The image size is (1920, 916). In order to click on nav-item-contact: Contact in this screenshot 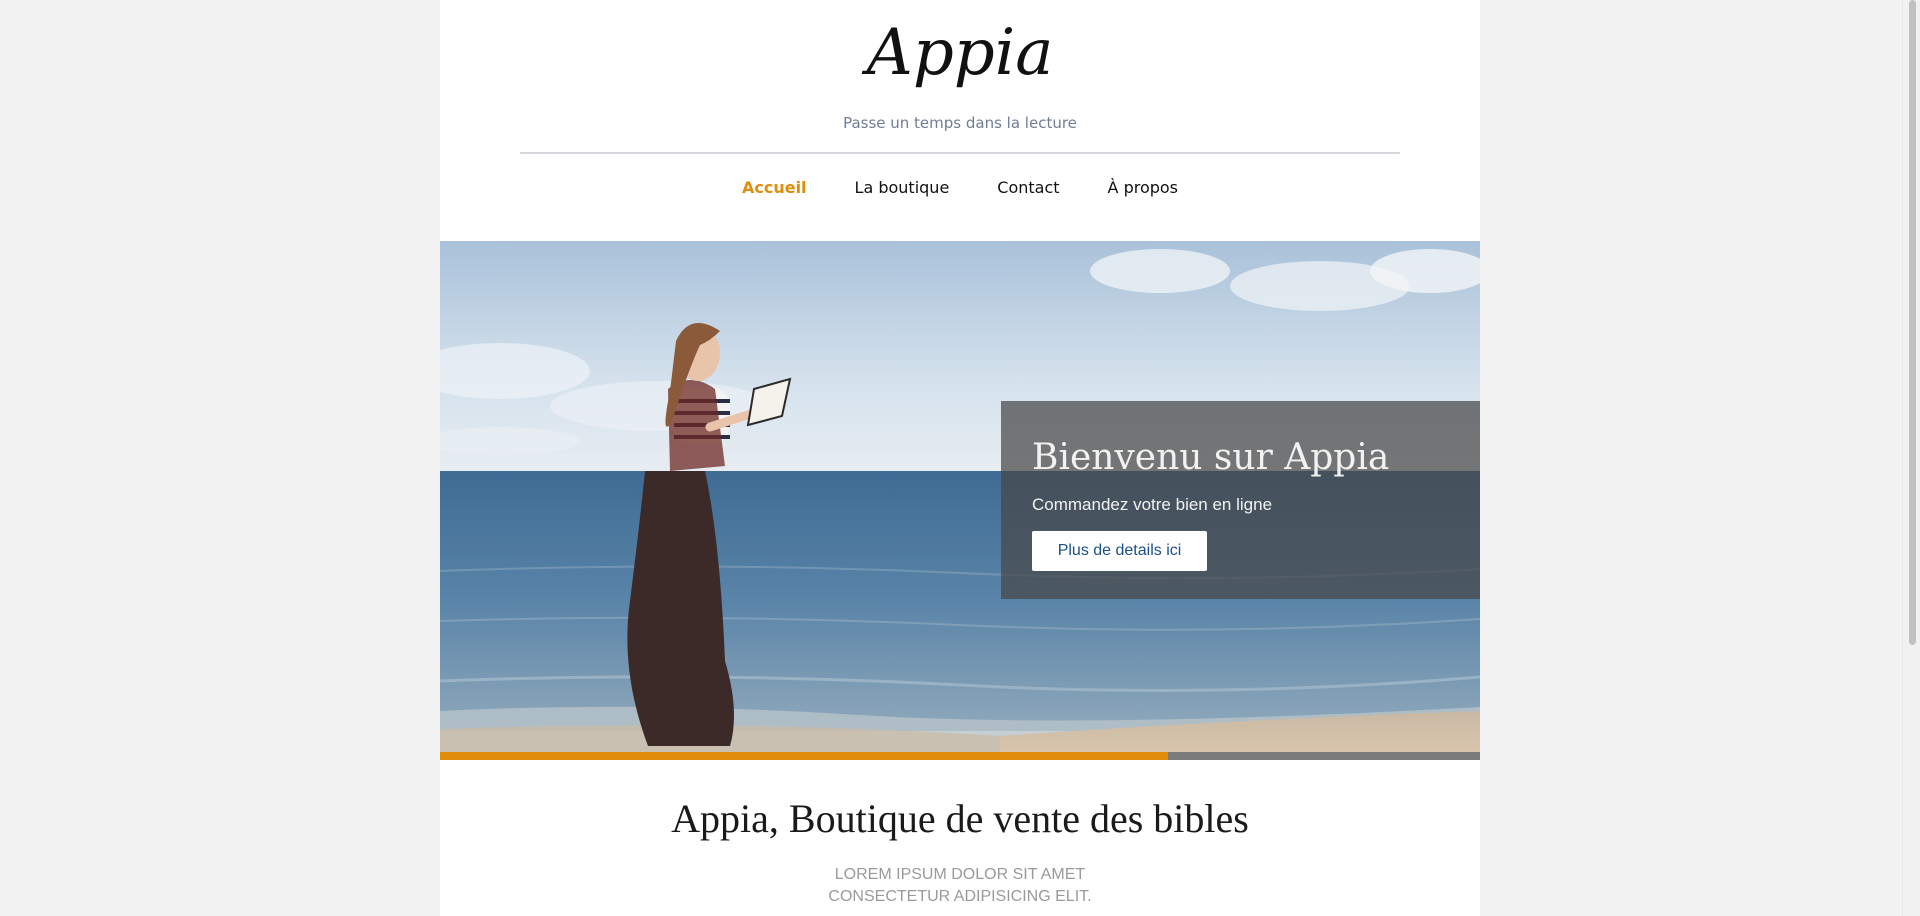, I will do `click(1028, 187)`.